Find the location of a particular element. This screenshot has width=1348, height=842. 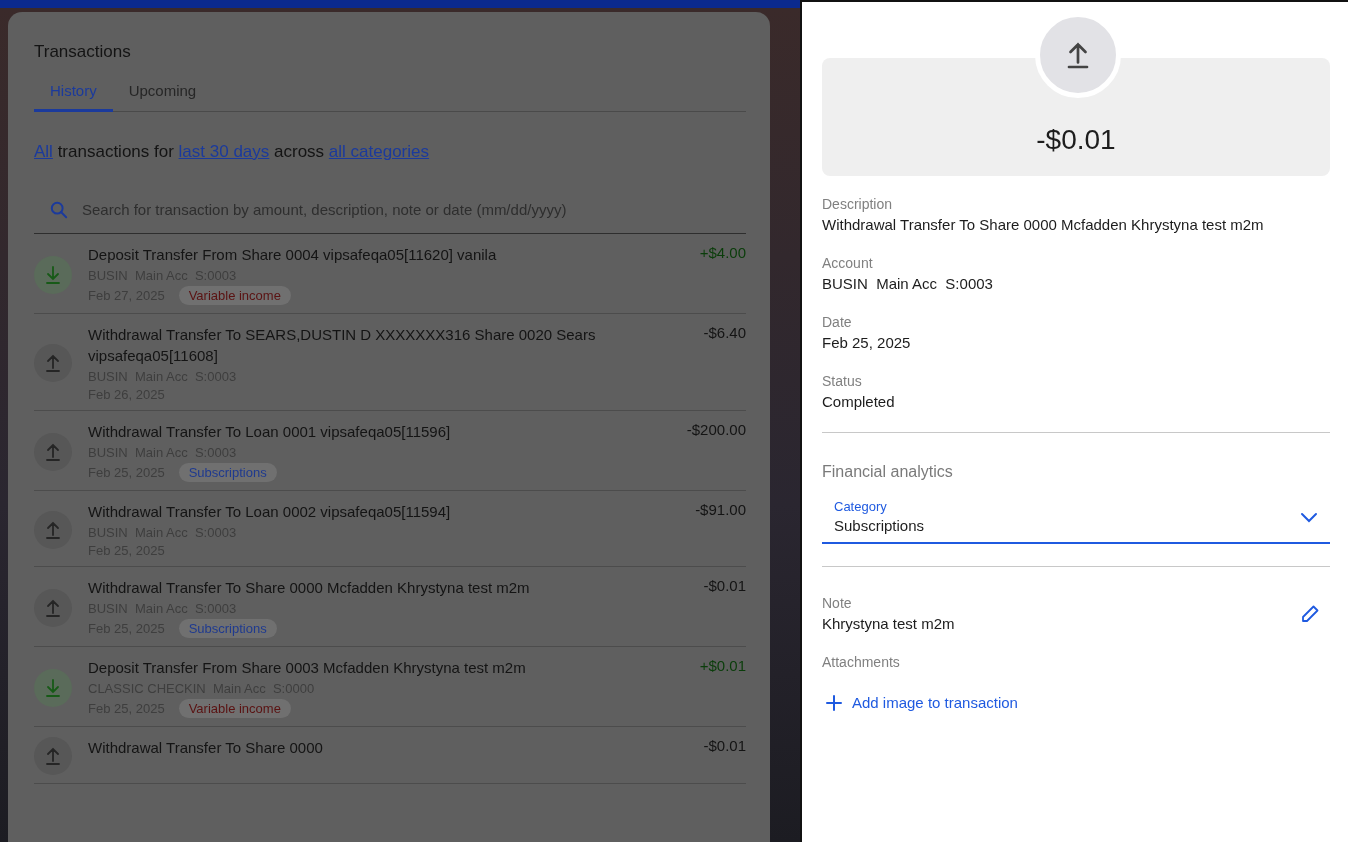

amount-text: +$0.01 is located at coordinates (722, 666).